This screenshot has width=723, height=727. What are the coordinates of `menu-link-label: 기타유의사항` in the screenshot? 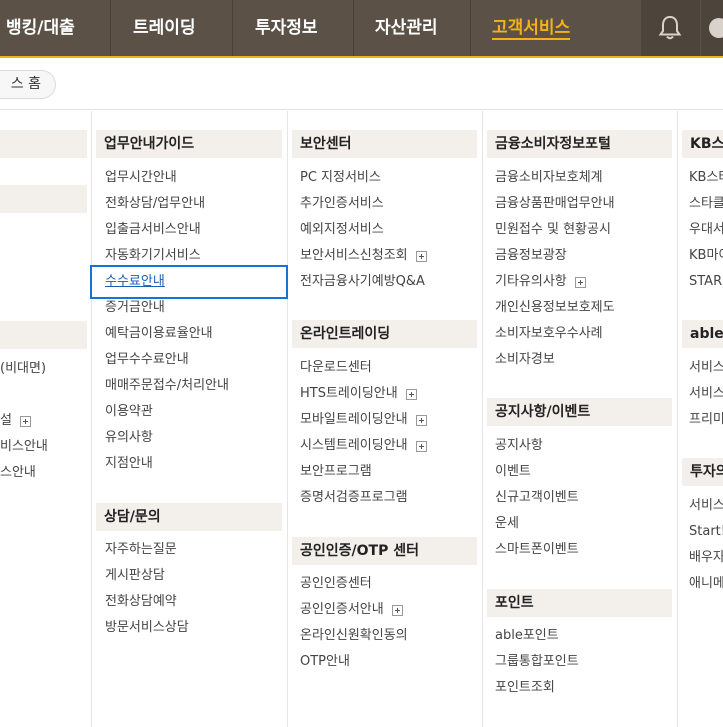 It's located at (531, 281).